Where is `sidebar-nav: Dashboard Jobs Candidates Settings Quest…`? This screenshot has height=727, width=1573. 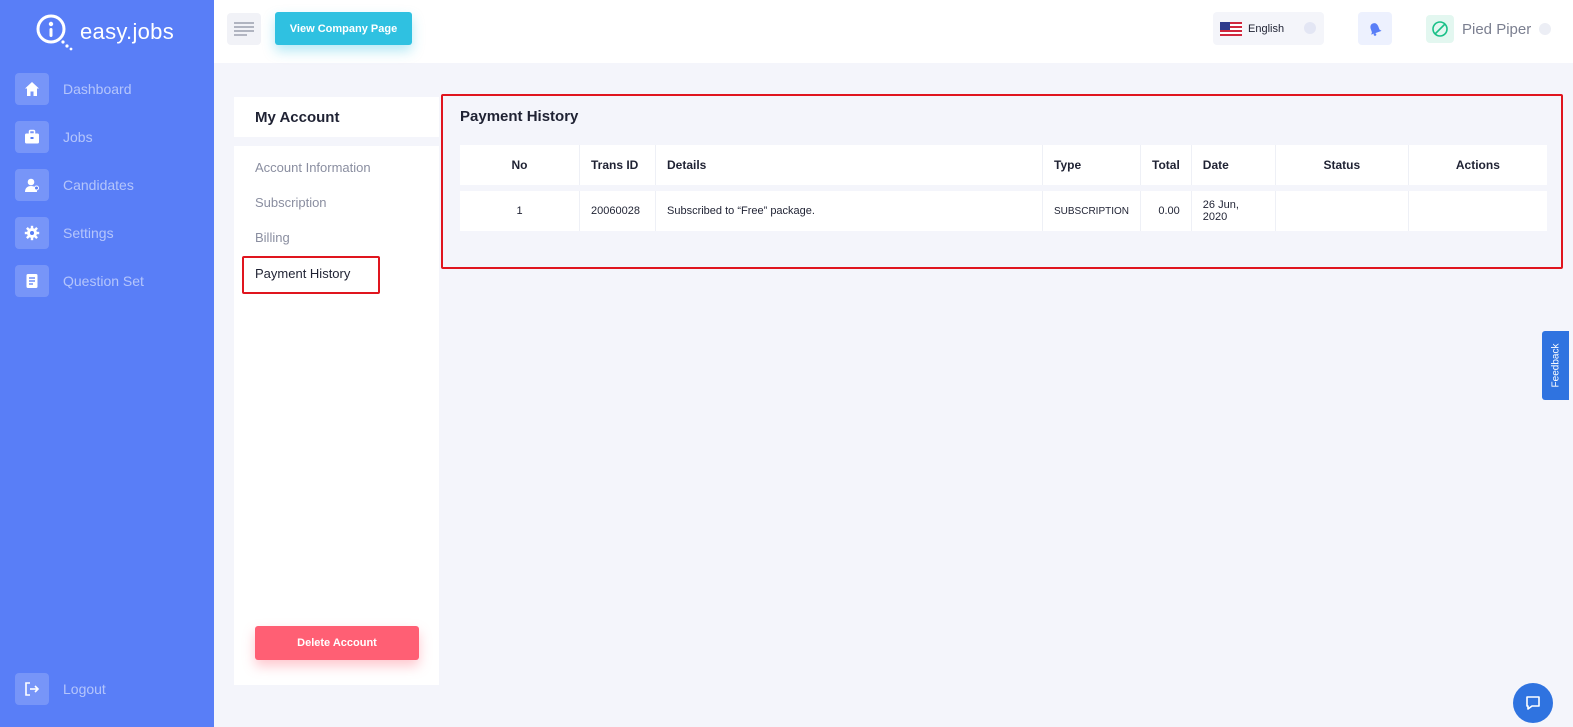 sidebar-nav: Dashboard Jobs Candidates Settings Quest… is located at coordinates (110, 193).